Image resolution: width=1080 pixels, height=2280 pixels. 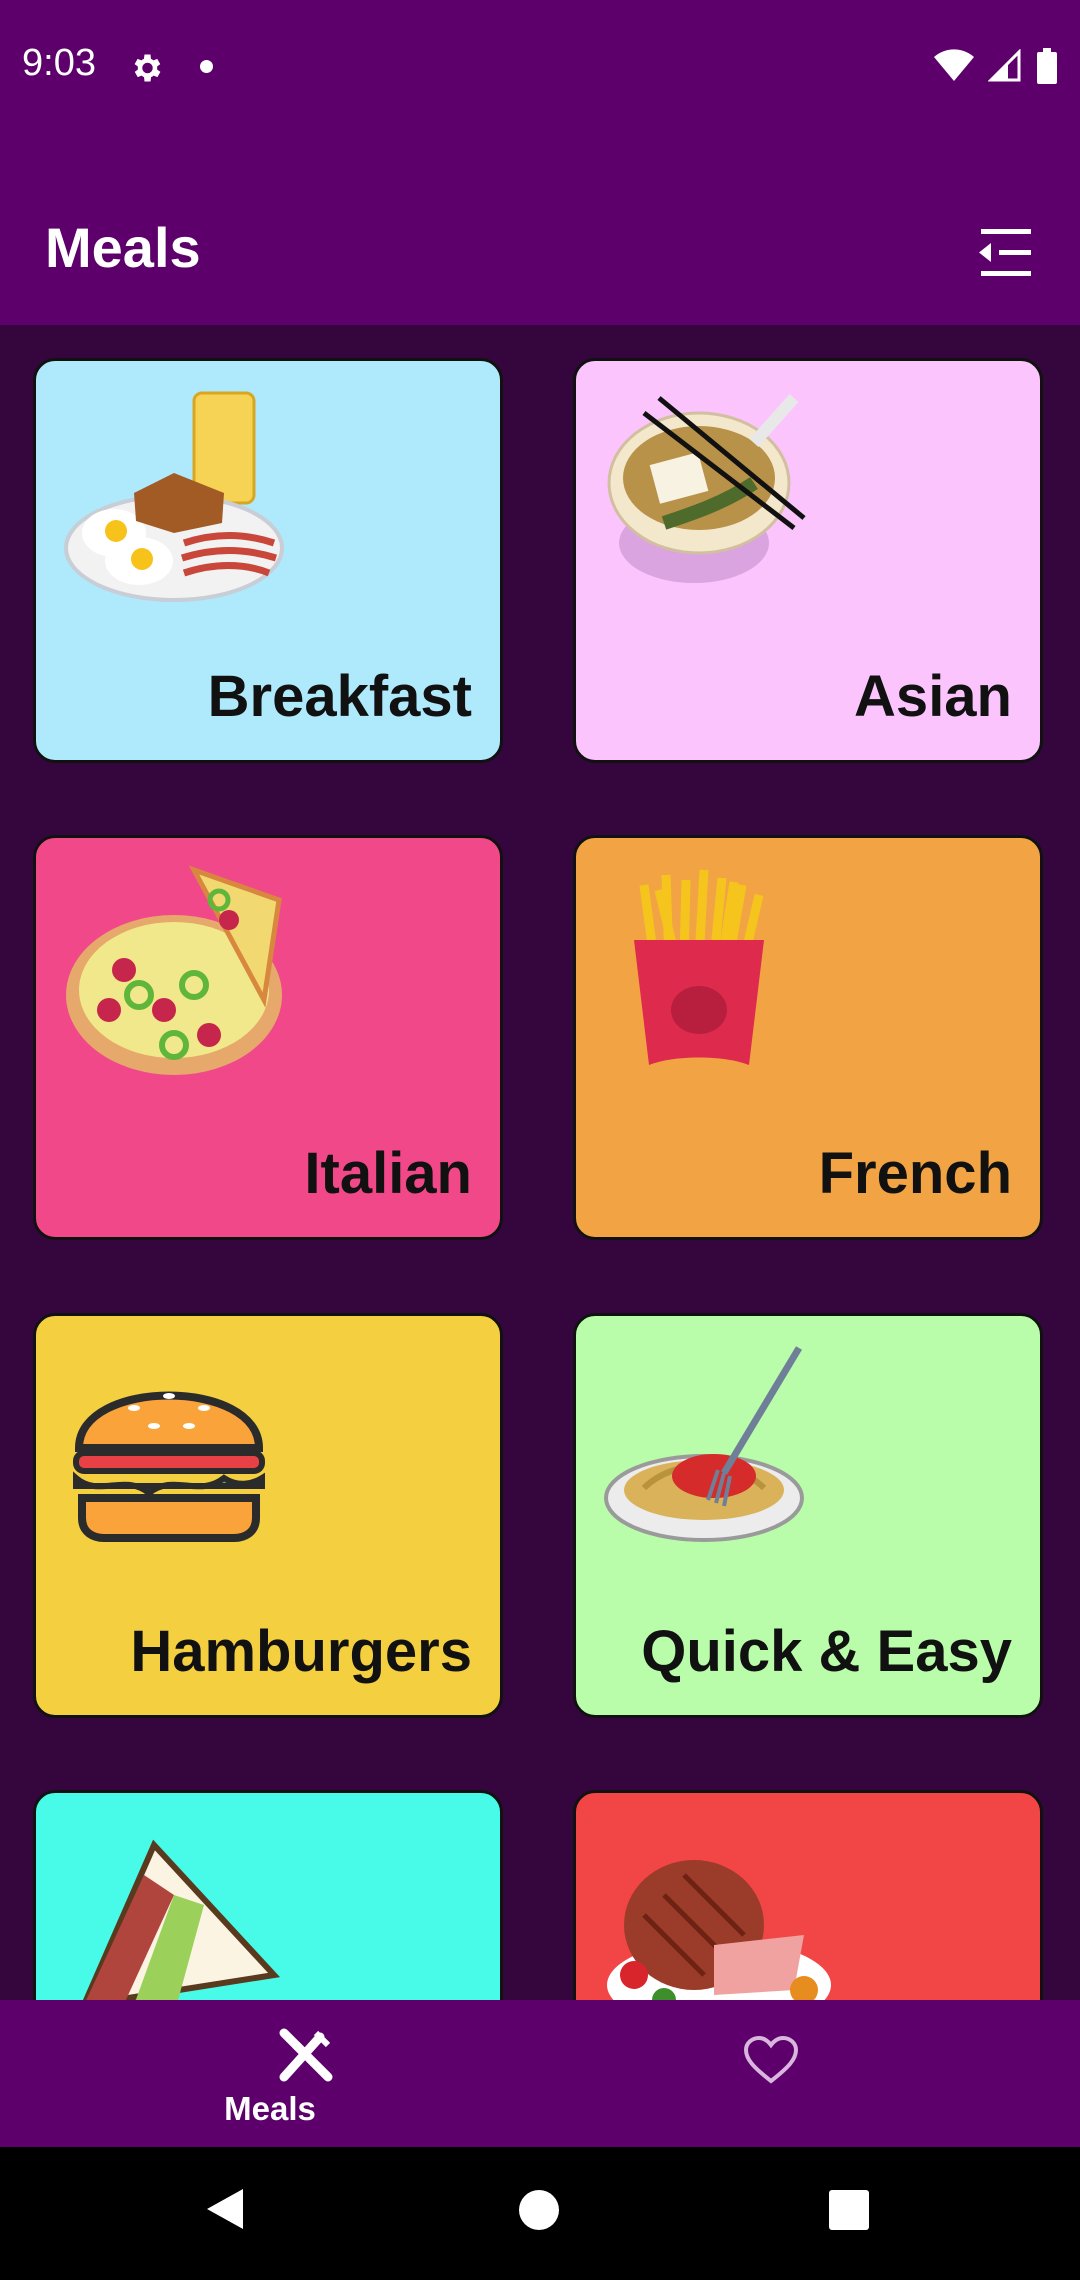 What do you see at coordinates (169, 1466) in the screenshot?
I see `hamburger-icon` at bounding box center [169, 1466].